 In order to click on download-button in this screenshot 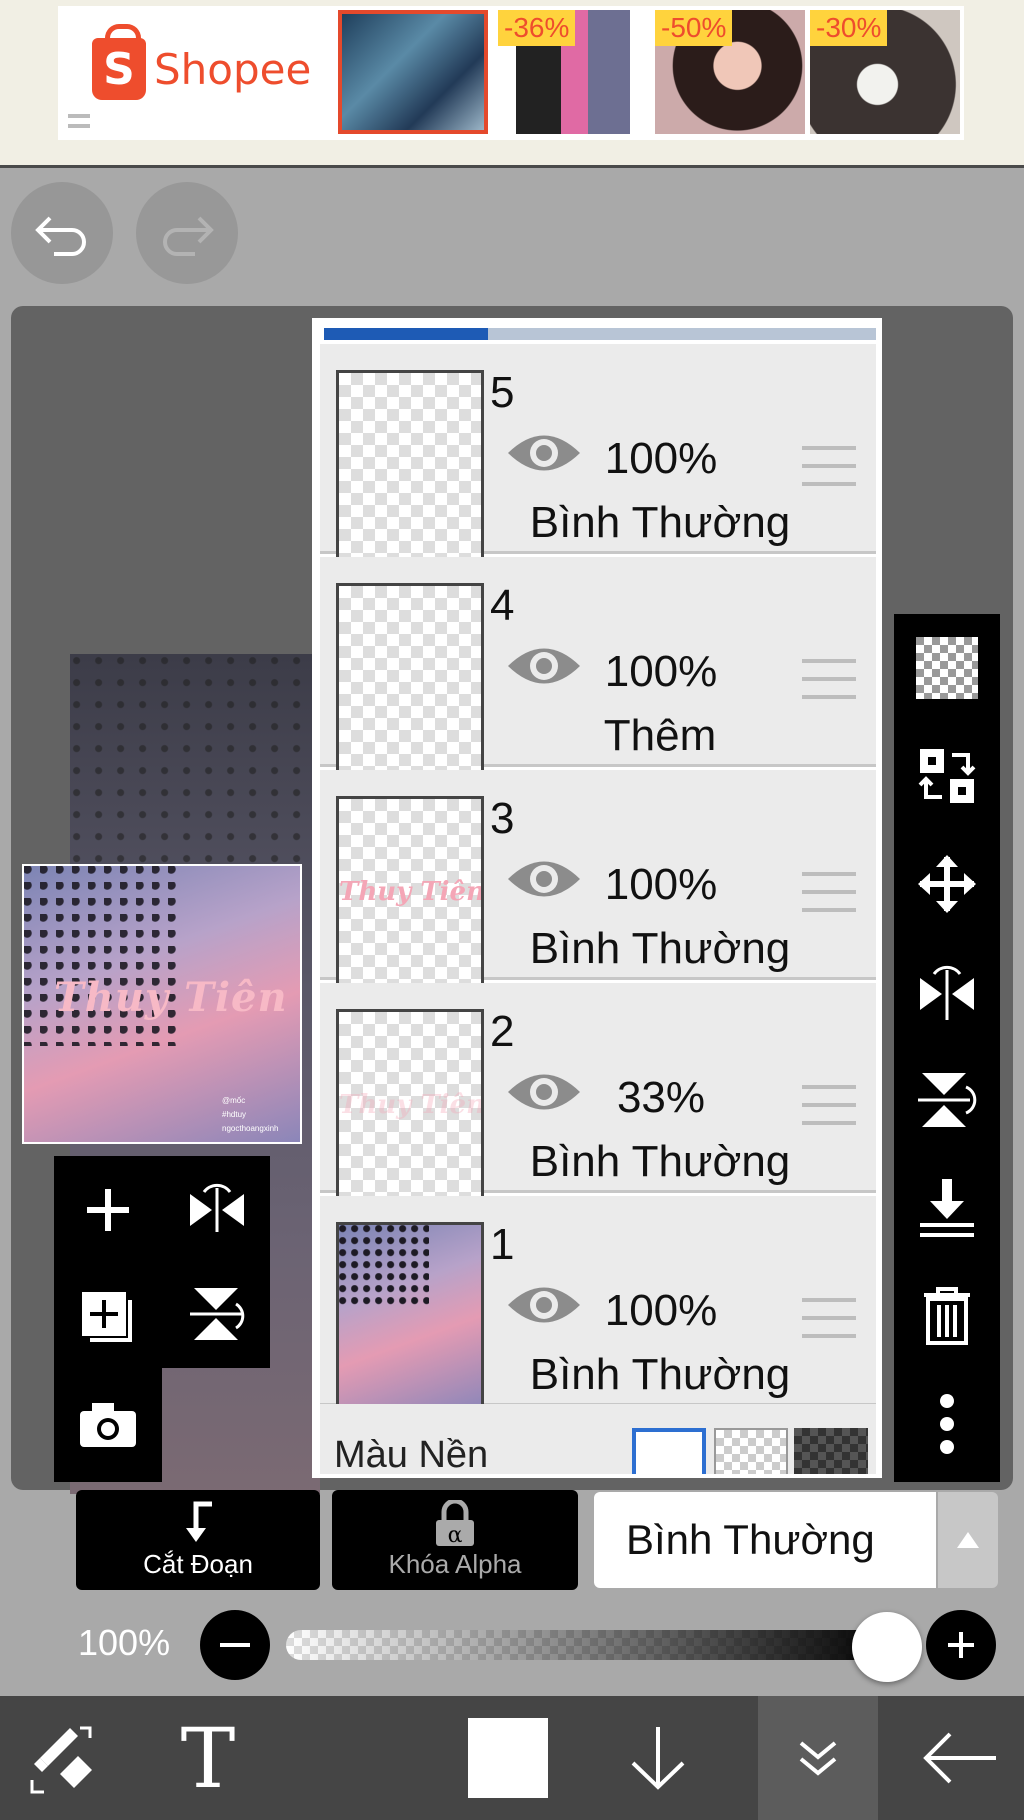, I will do `click(658, 1758)`.